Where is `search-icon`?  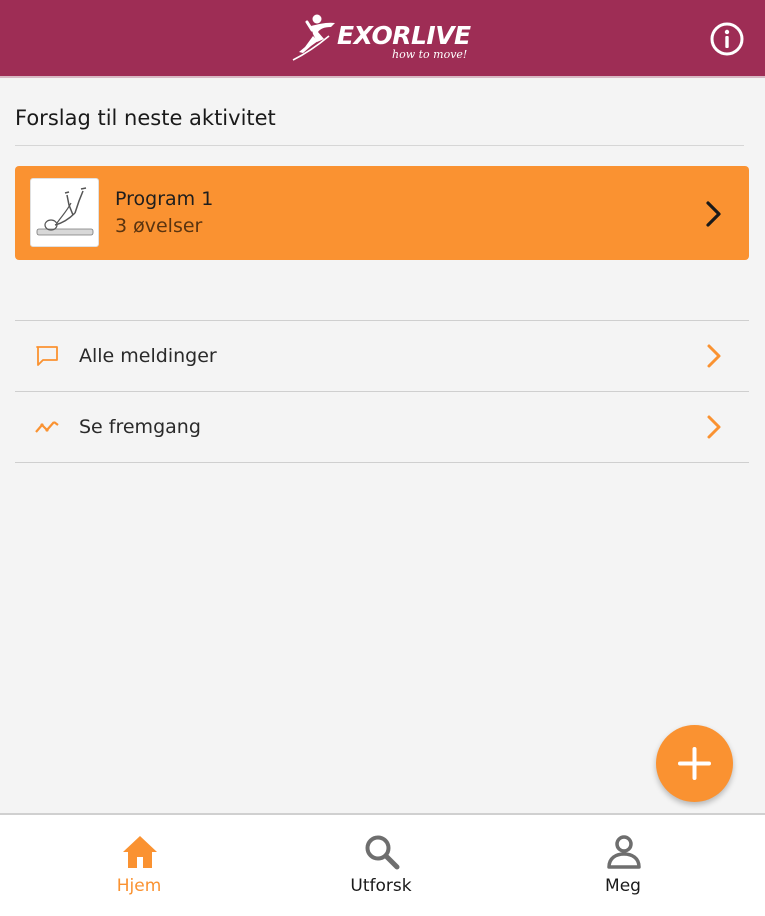
search-icon is located at coordinates (382, 852).